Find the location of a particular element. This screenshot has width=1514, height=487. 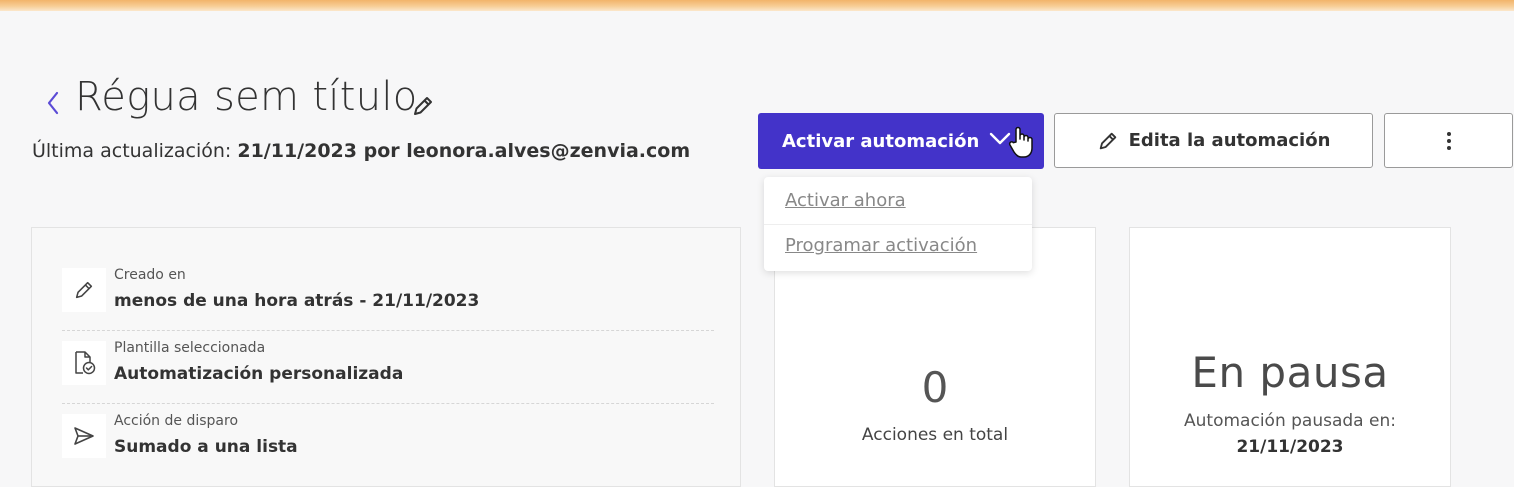

status-state: En pausa is located at coordinates (1290, 372).